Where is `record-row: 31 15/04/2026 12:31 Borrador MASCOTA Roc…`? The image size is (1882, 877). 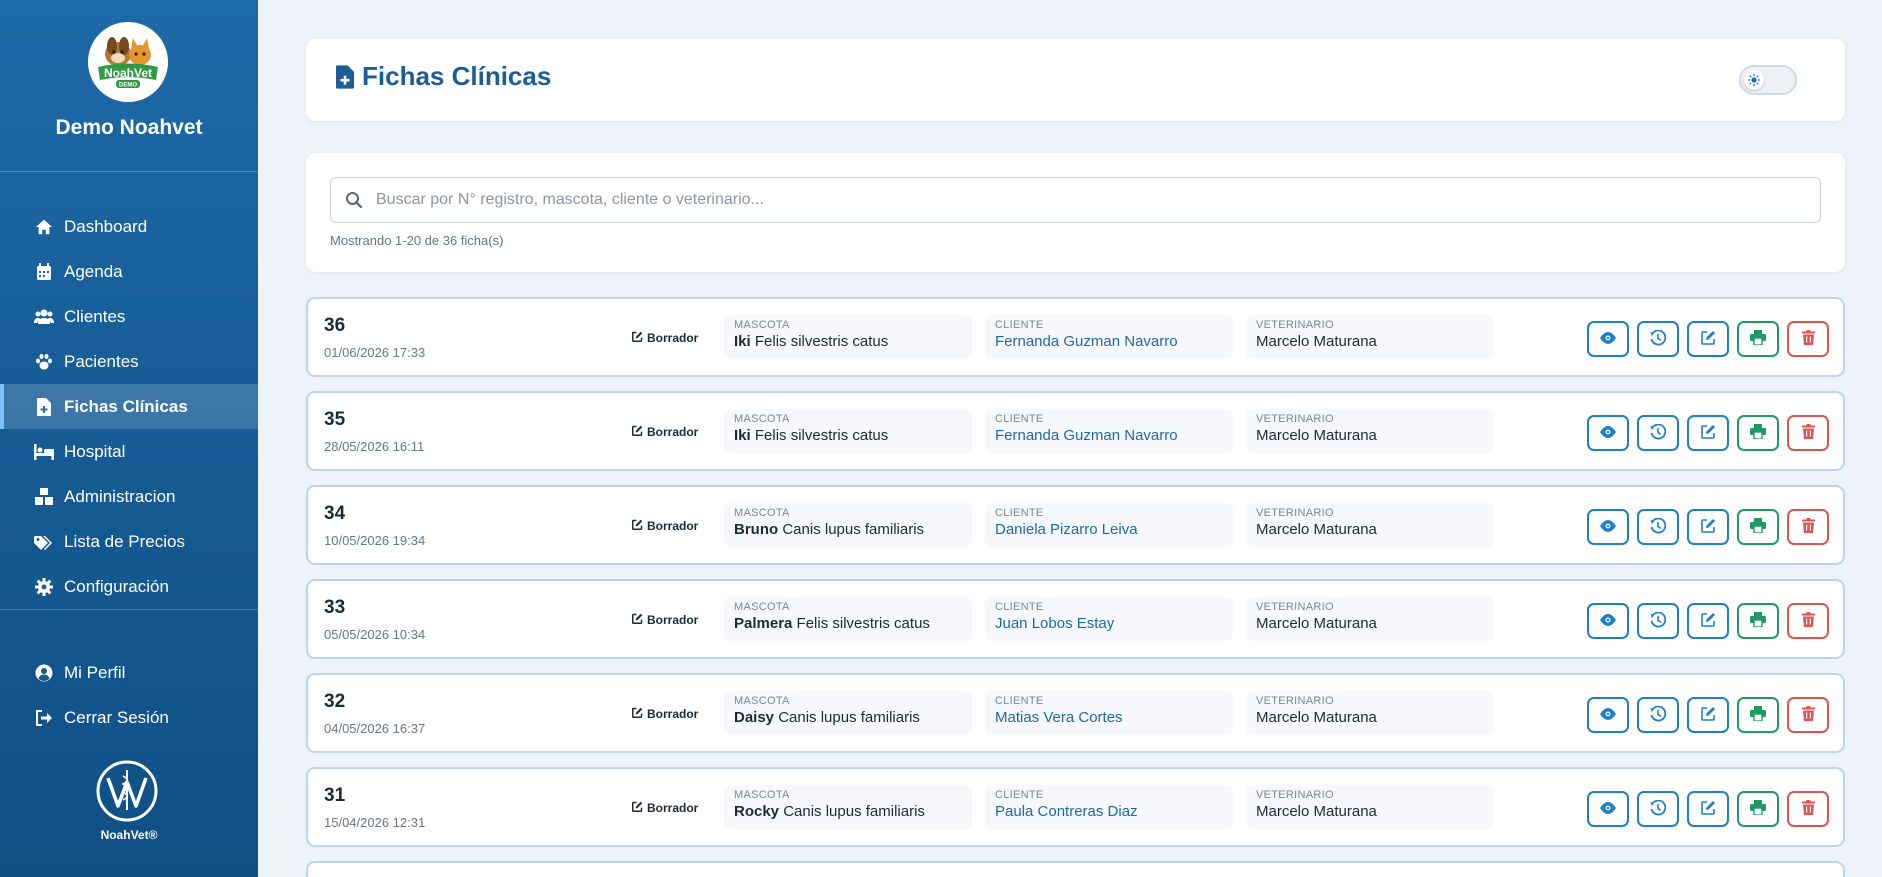 record-row: 31 15/04/2026 12:31 Borrador MASCOTA Roc… is located at coordinates (1075, 807).